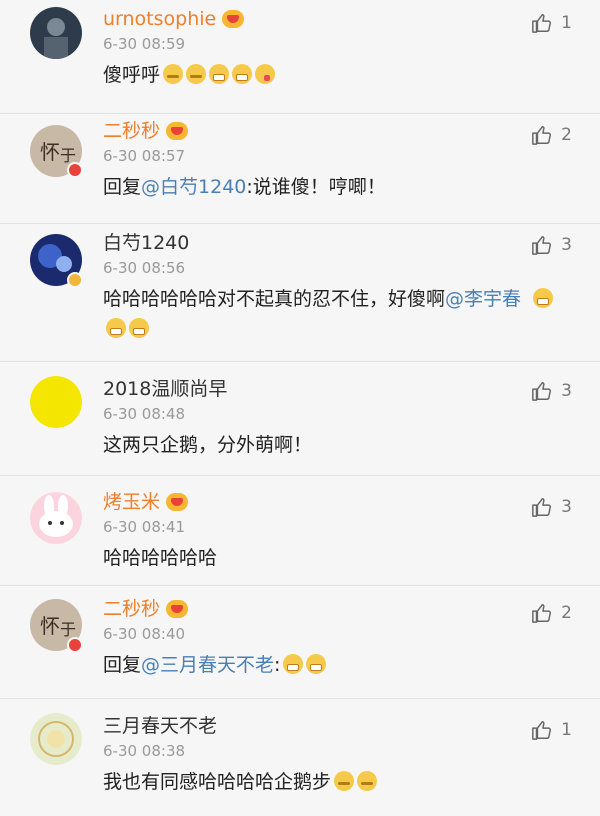 This screenshot has width=600, height=816. What do you see at coordinates (300, 757) in the screenshot?
I see `comment-item: 三月春天不老 6-30 08:38 我也有同感哈哈哈哈企鹅步 1` at bounding box center [300, 757].